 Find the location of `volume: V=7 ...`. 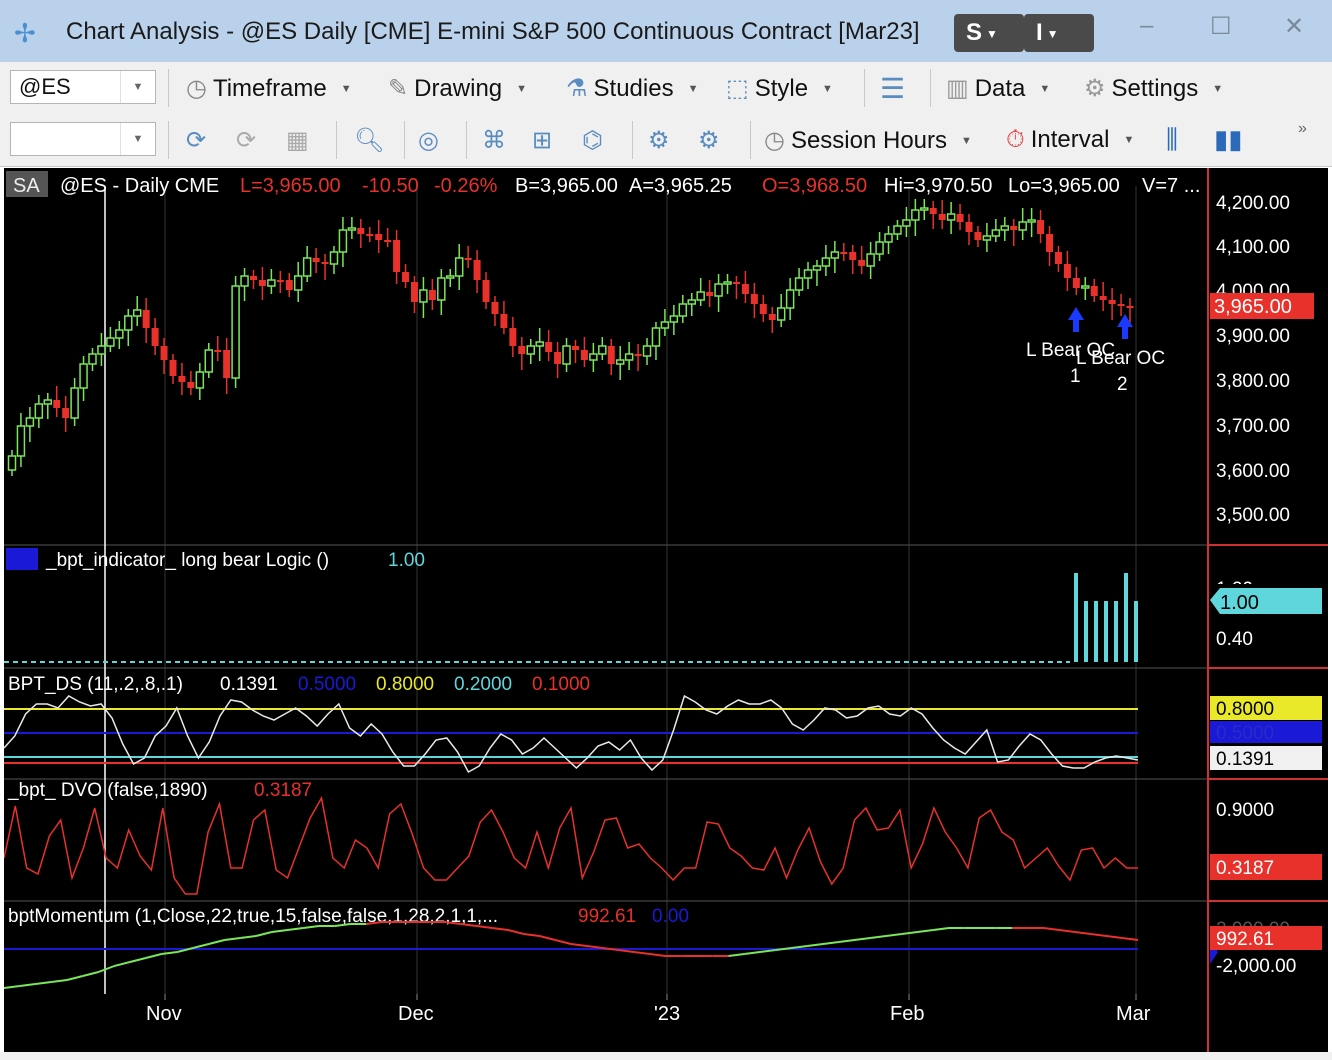

volume: V=7 ... is located at coordinates (1171, 186).